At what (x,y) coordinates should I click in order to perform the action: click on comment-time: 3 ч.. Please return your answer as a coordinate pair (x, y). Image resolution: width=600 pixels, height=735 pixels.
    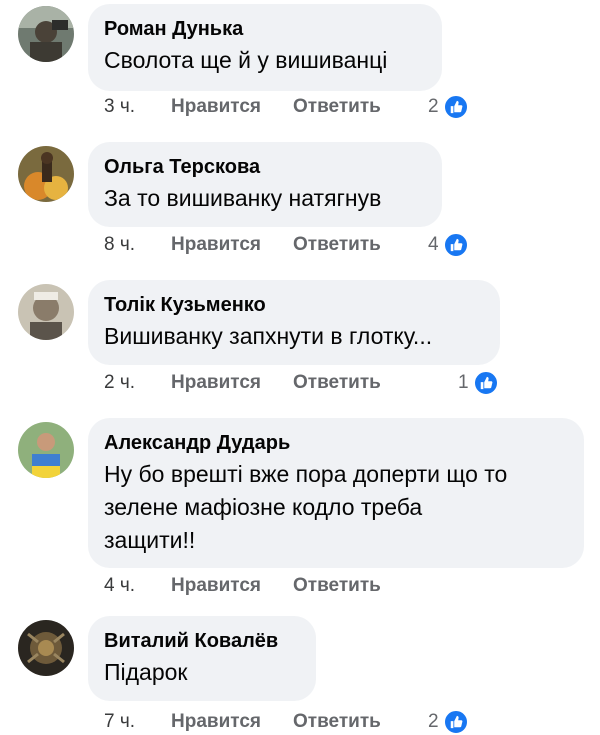
    Looking at the image, I should click on (119, 107).